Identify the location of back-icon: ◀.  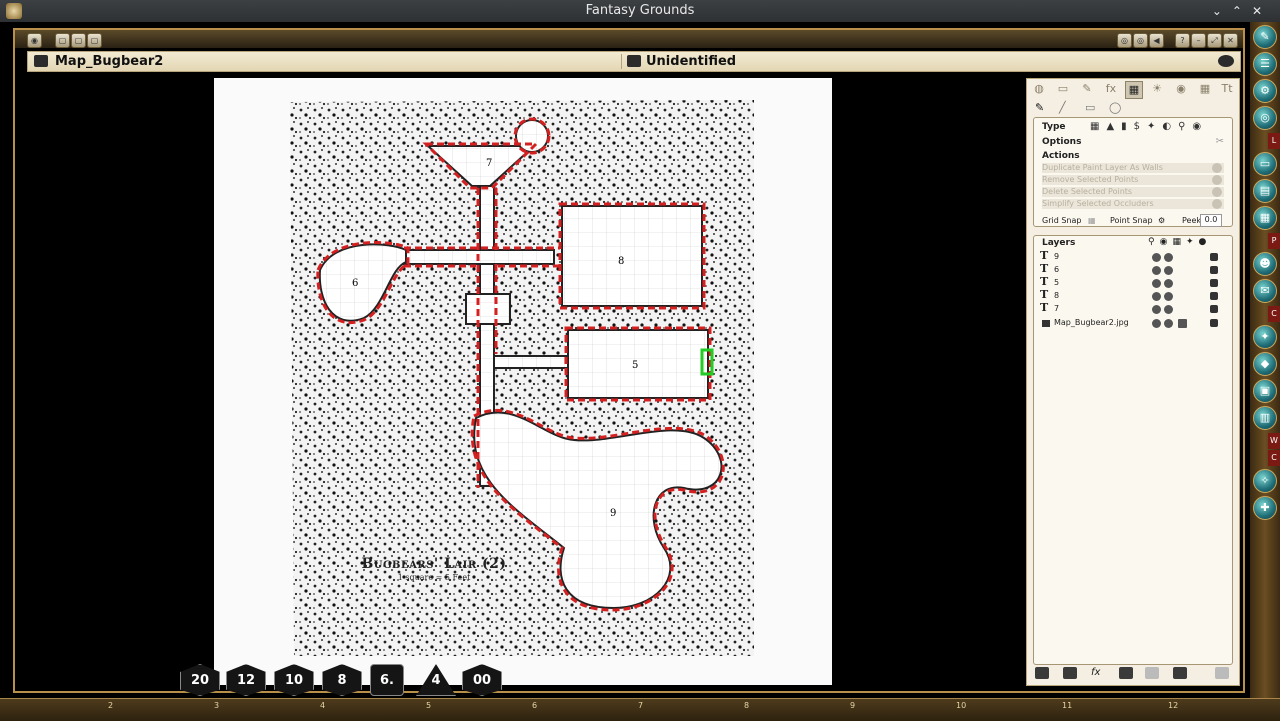
(1156, 40).